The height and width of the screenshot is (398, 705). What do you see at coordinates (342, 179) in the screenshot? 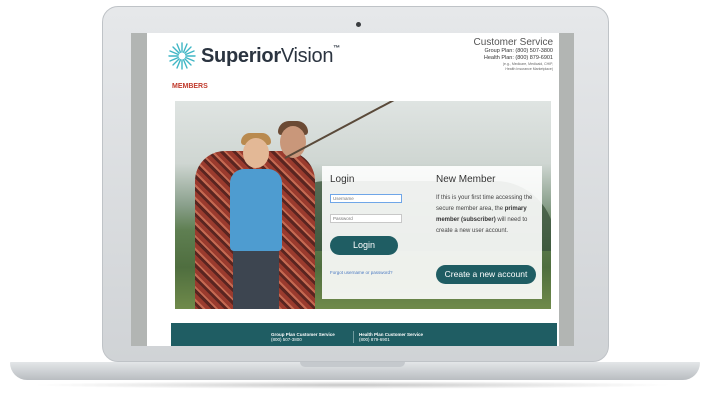
I see `login-title: Login` at bounding box center [342, 179].